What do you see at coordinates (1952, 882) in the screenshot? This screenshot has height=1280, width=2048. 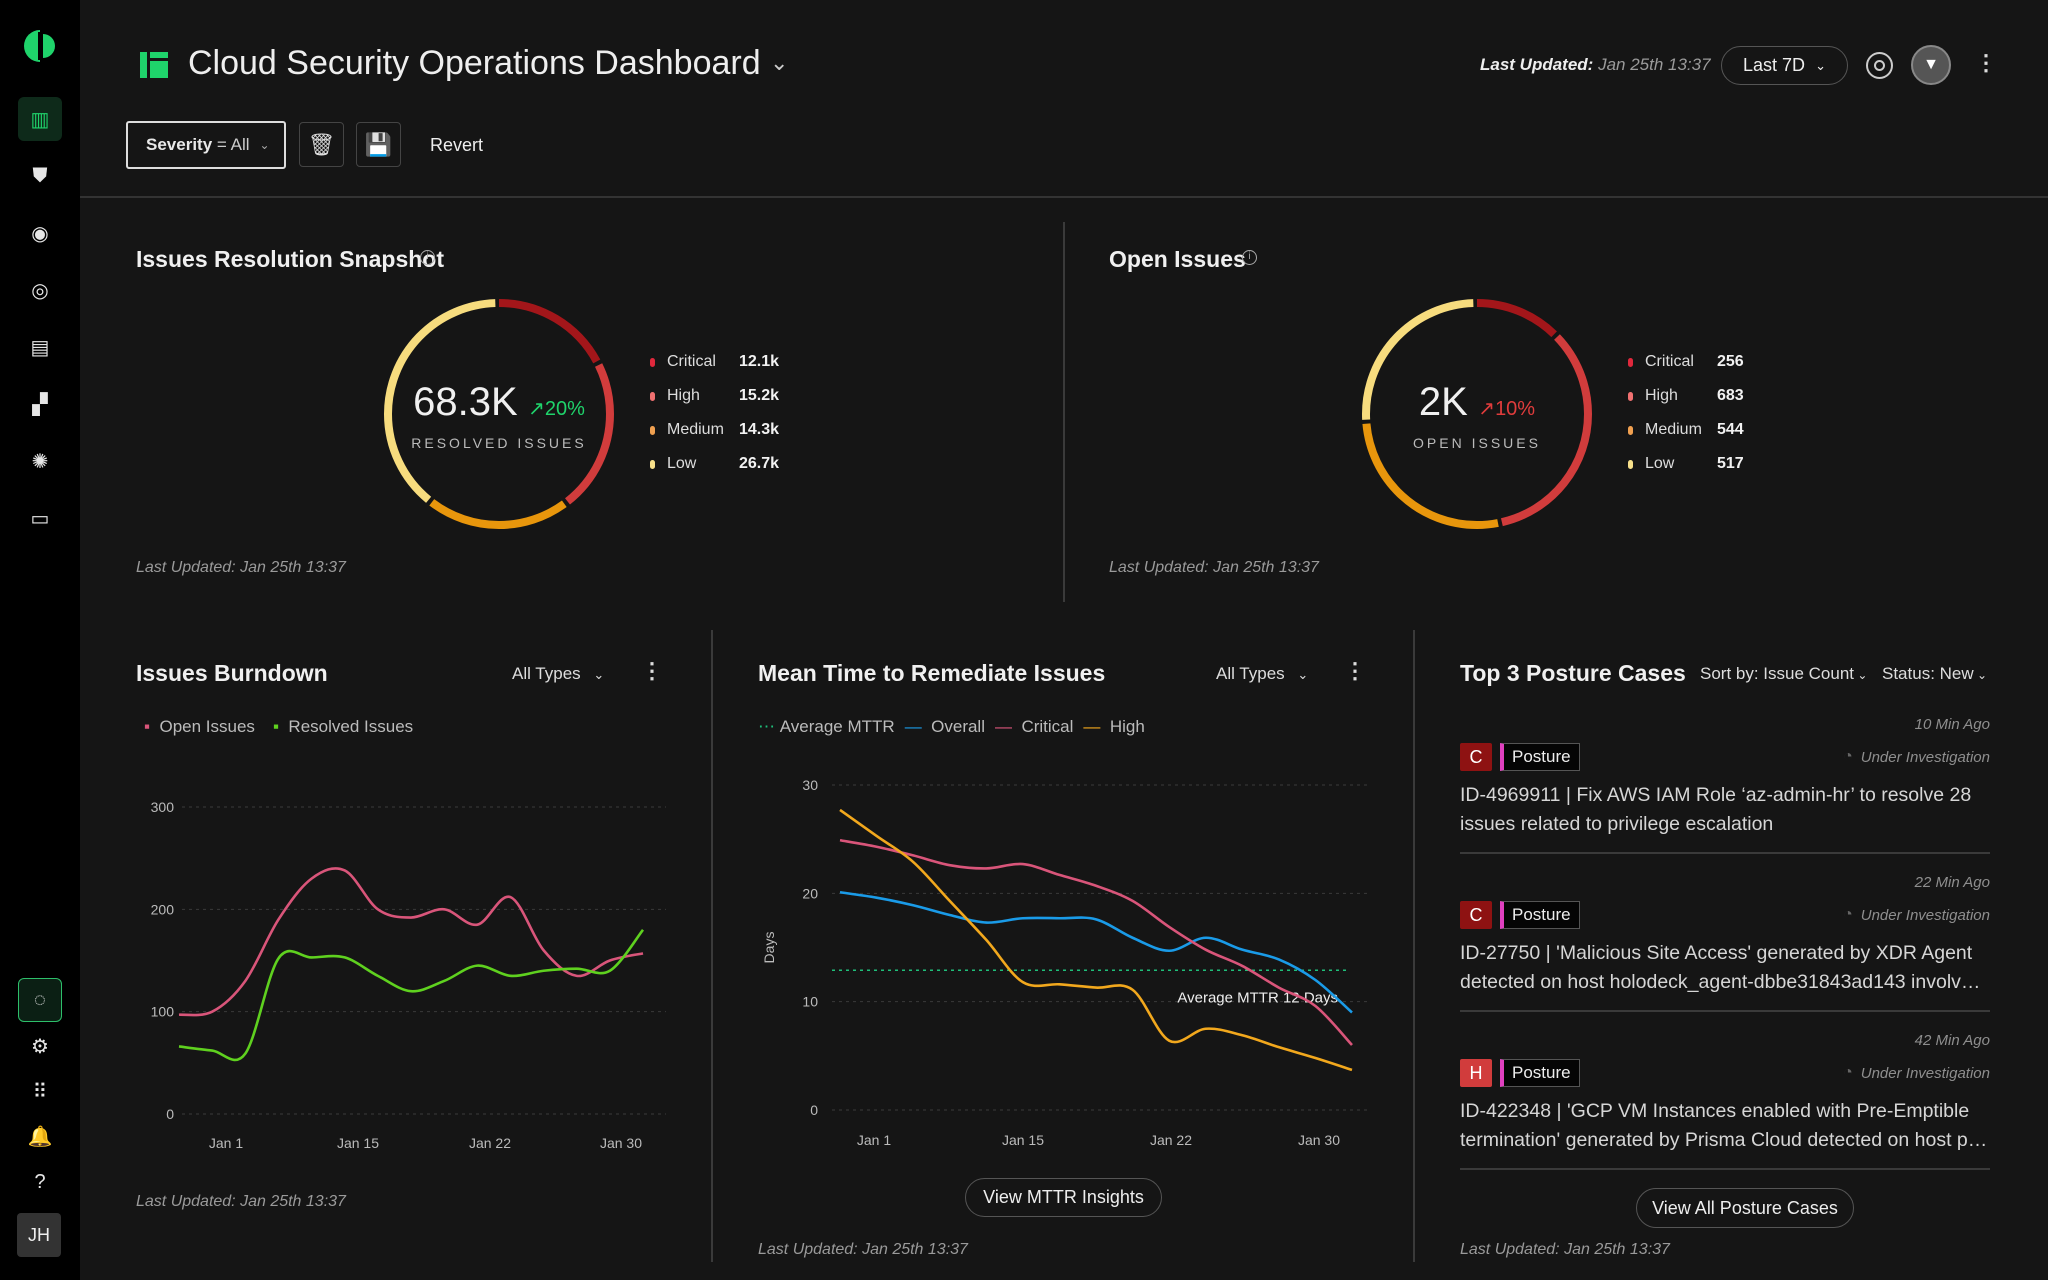 I see `case-time: 22 Min Ago` at bounding box center [1952, 882].